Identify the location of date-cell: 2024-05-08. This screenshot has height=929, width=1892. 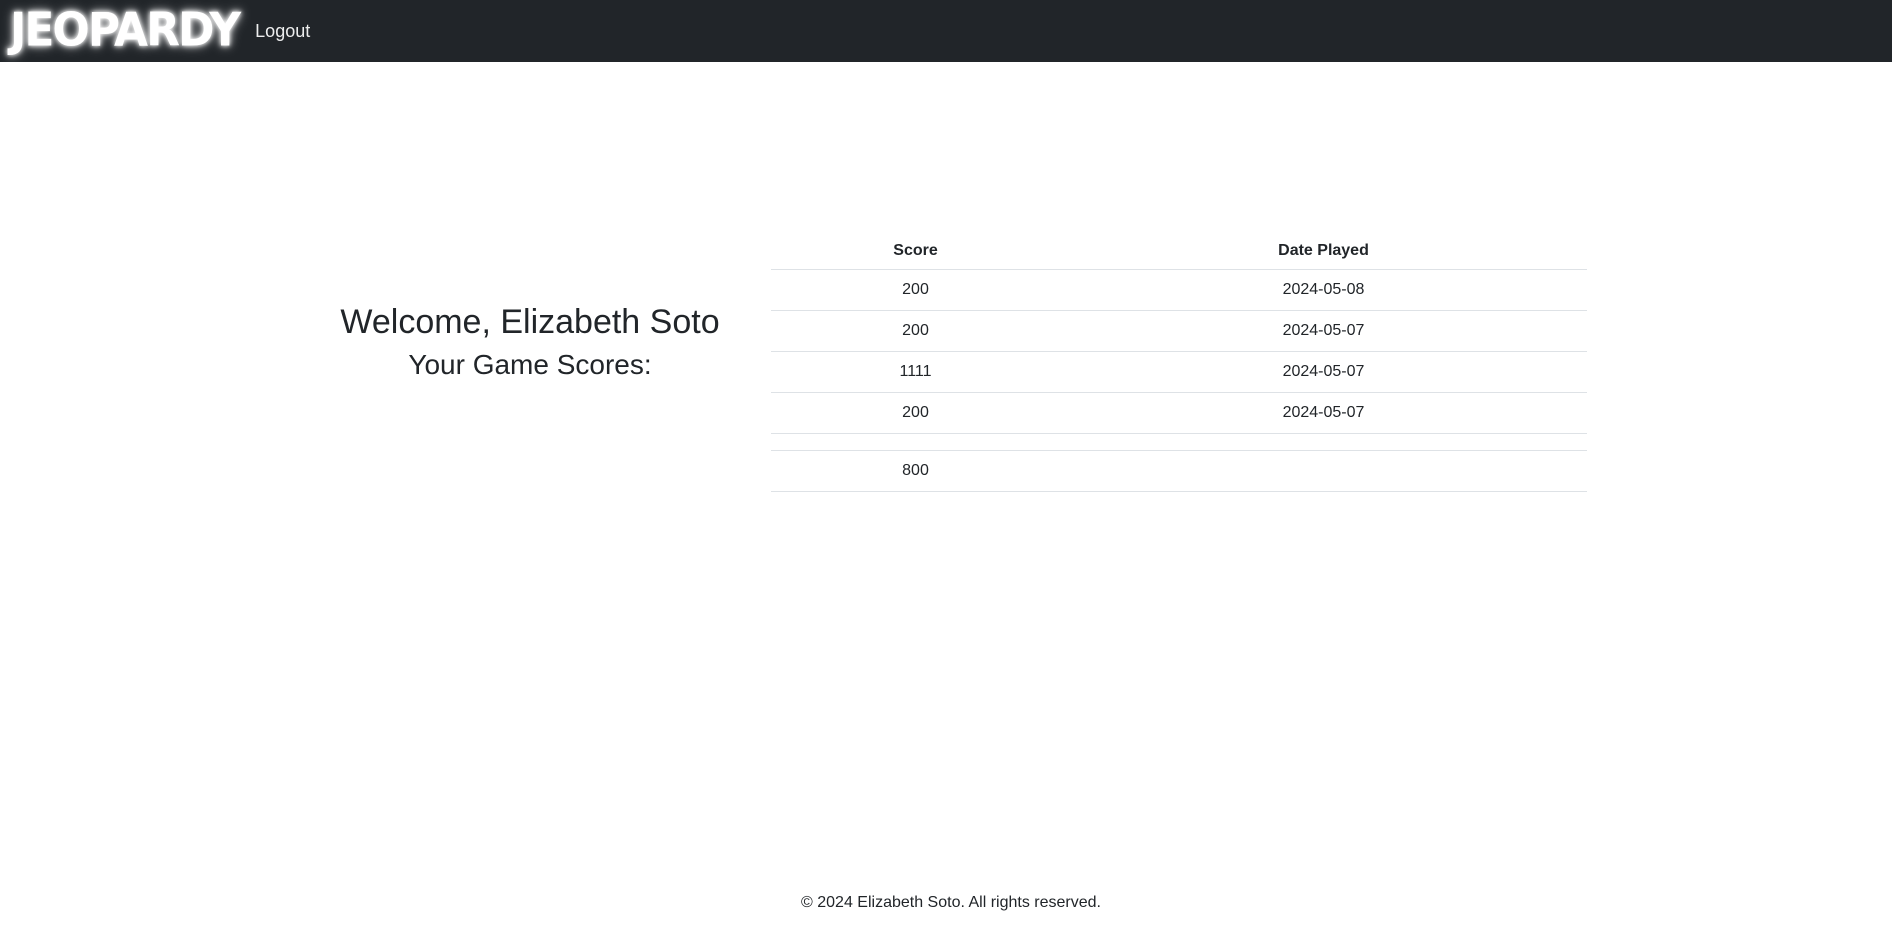
(1323, 290).